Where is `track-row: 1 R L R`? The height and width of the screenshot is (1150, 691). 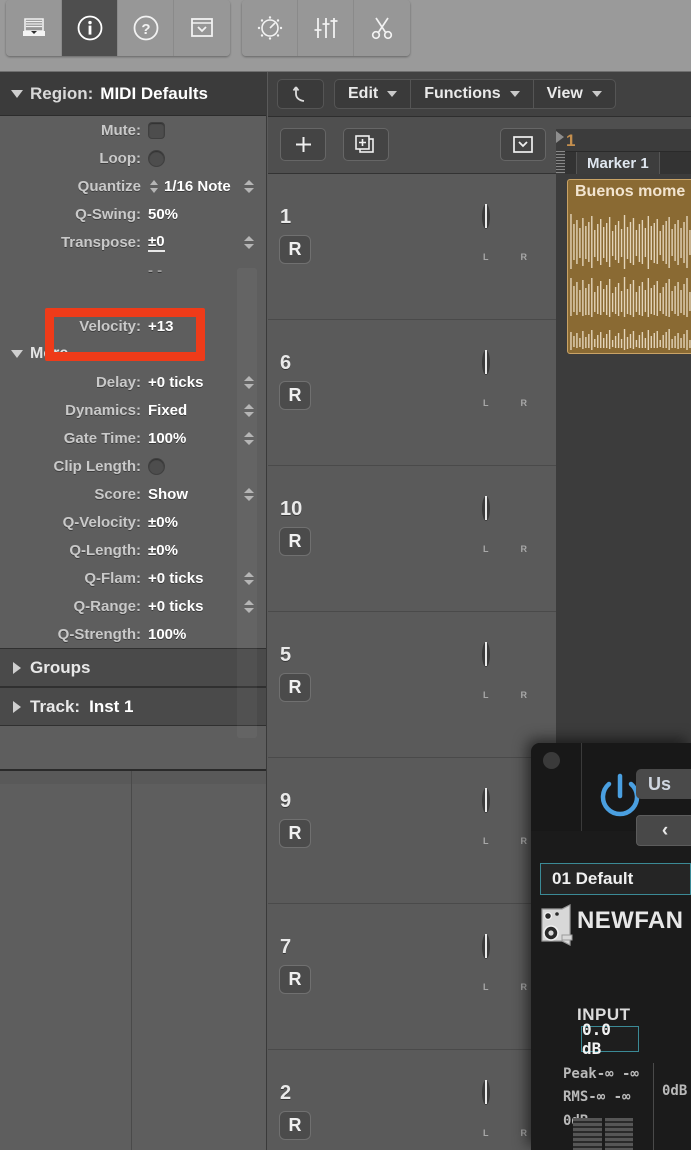 track-row: 1 R L R is located at coordinates (412, 247).